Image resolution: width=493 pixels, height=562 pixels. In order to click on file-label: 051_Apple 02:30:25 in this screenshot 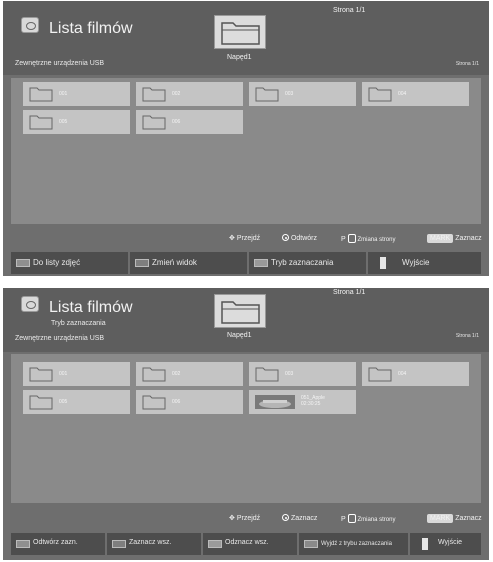, I will do `click(313, 401)`.